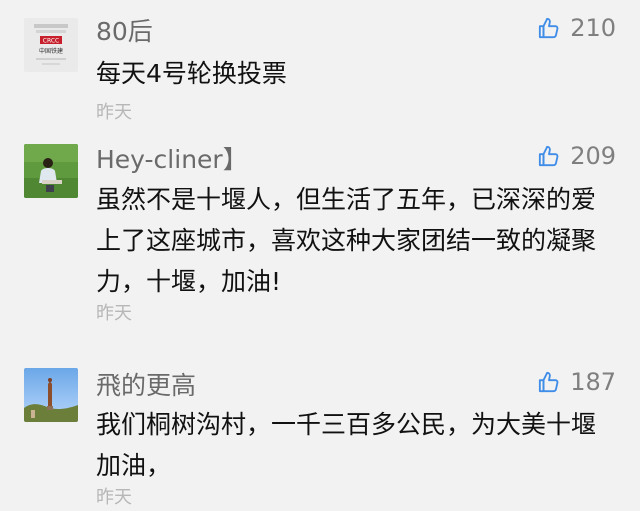 The image size is (640, 511). I want to click on like-button: 187, so click(577, 382).